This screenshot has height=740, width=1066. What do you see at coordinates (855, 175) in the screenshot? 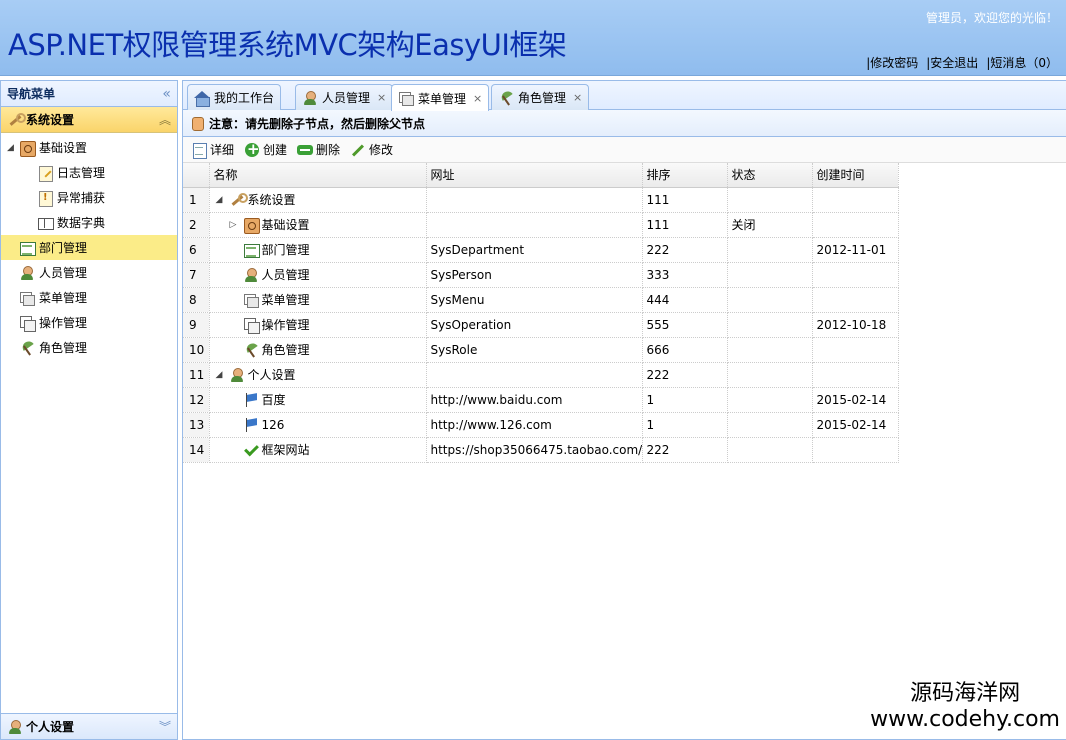
I see `column-header-created: 创建时间` at bounding box center [855, 175].